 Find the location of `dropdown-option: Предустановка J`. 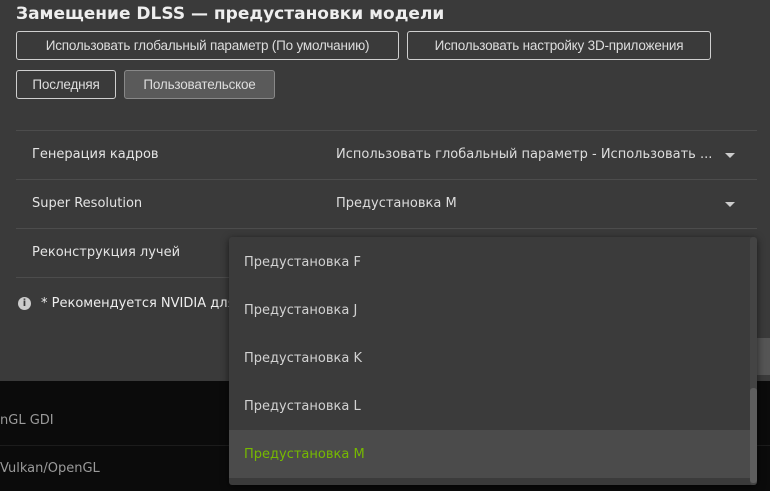

dropdown-option: Предустановка J is located at coordinates (489, 310).